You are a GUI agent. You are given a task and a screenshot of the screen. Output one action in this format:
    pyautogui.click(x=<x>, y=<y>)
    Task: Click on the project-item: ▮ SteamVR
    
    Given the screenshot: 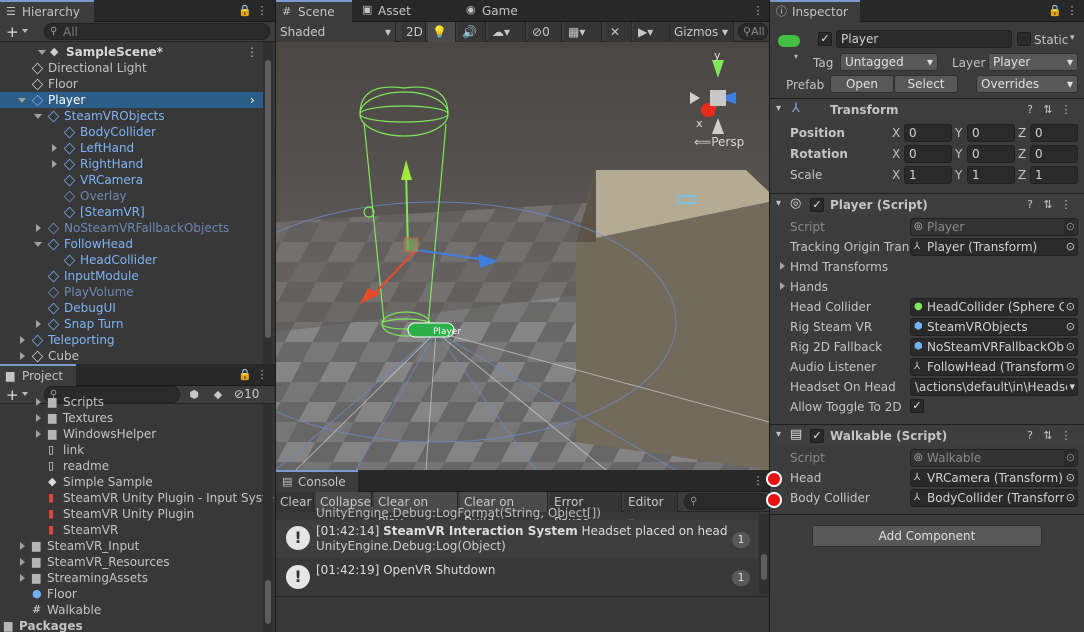 What is the action you would take?
    pyautogui.click(x=131, y=530)
    